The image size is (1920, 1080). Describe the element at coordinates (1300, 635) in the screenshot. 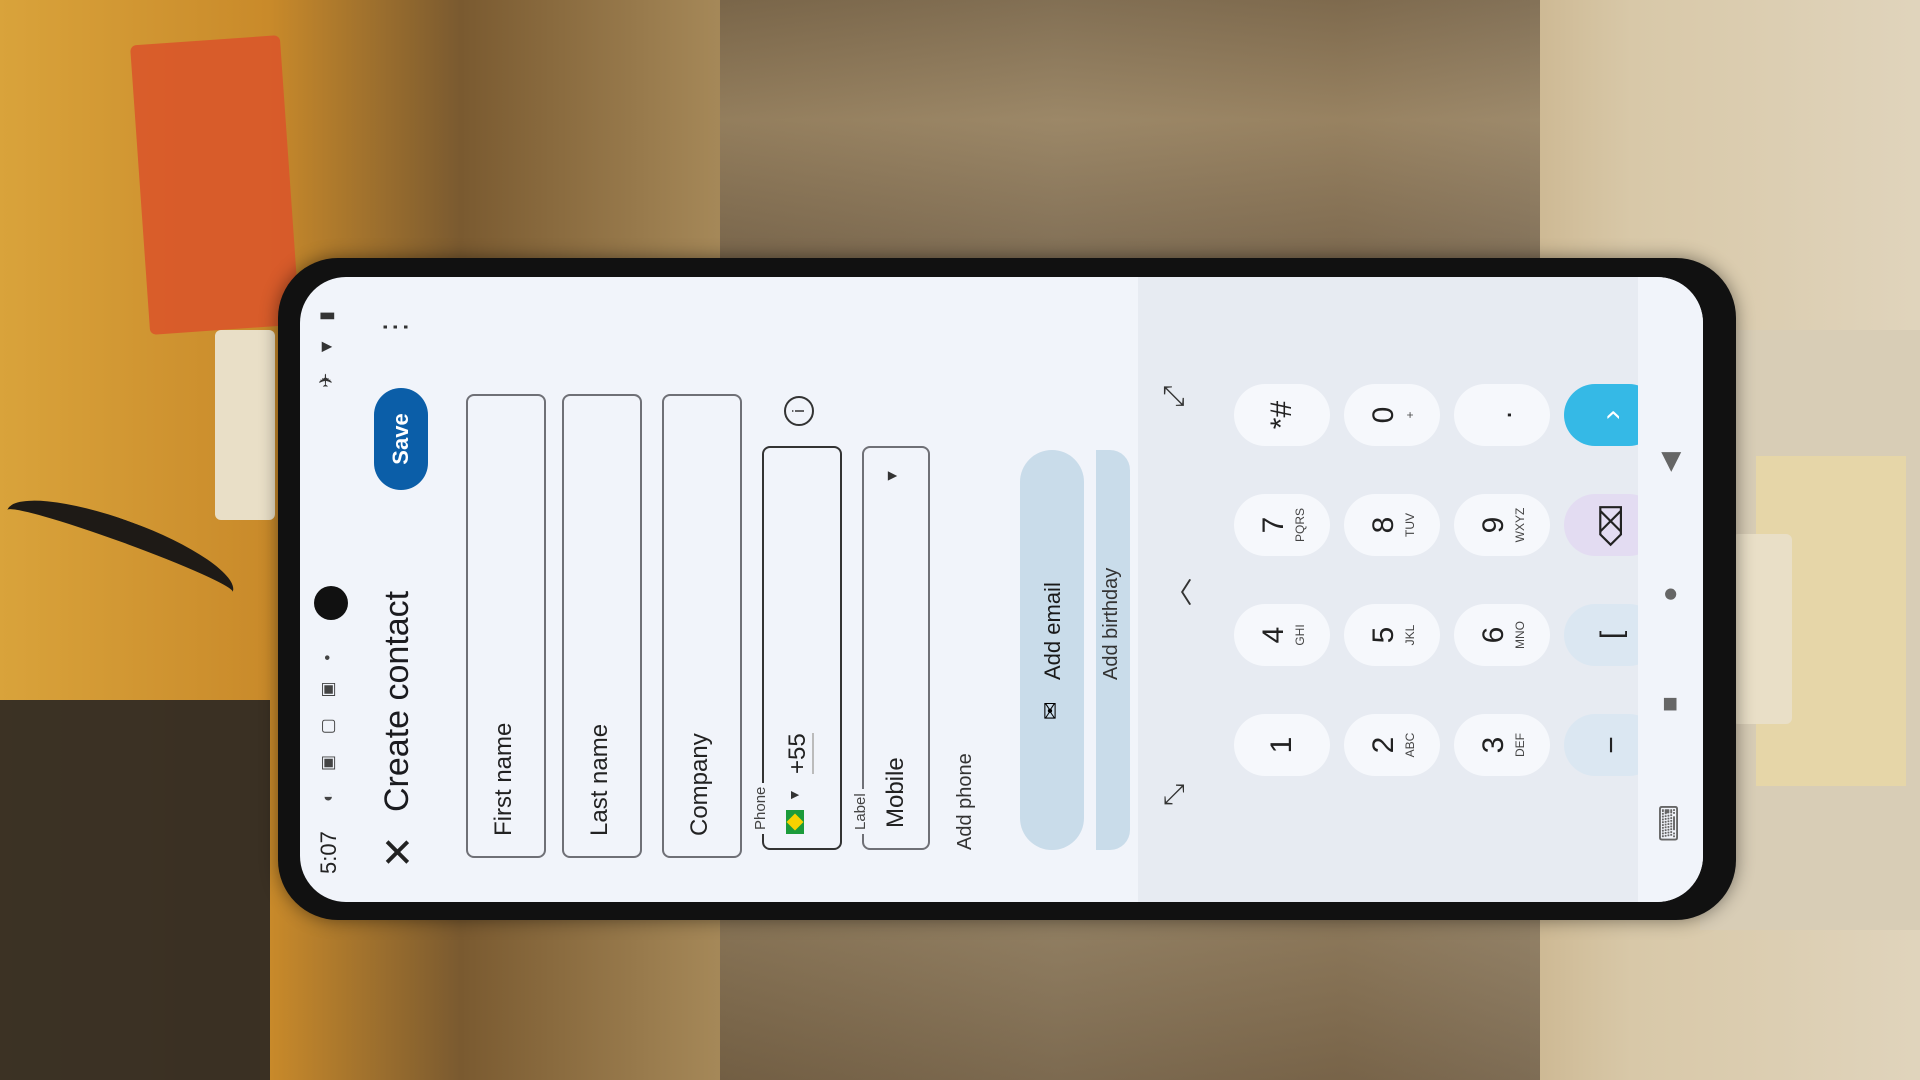

I see `key-letters: GHI` at that location.